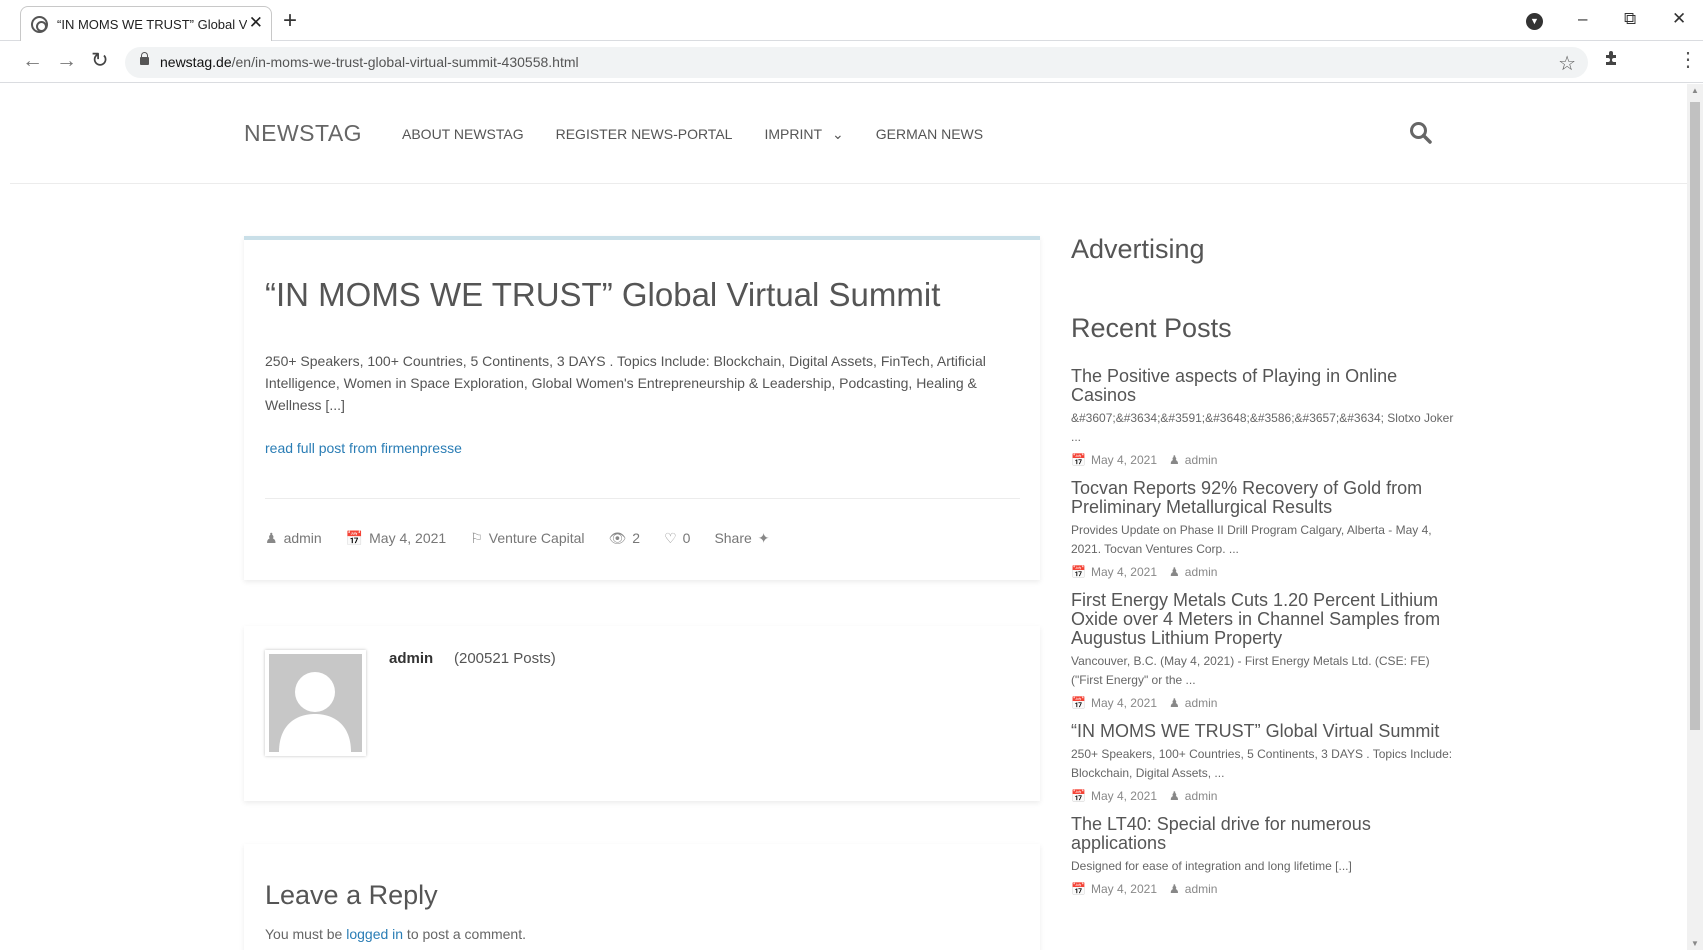 The height and width of the screenshot is (950, 1703). I want to click on divider, so click(642, 498).